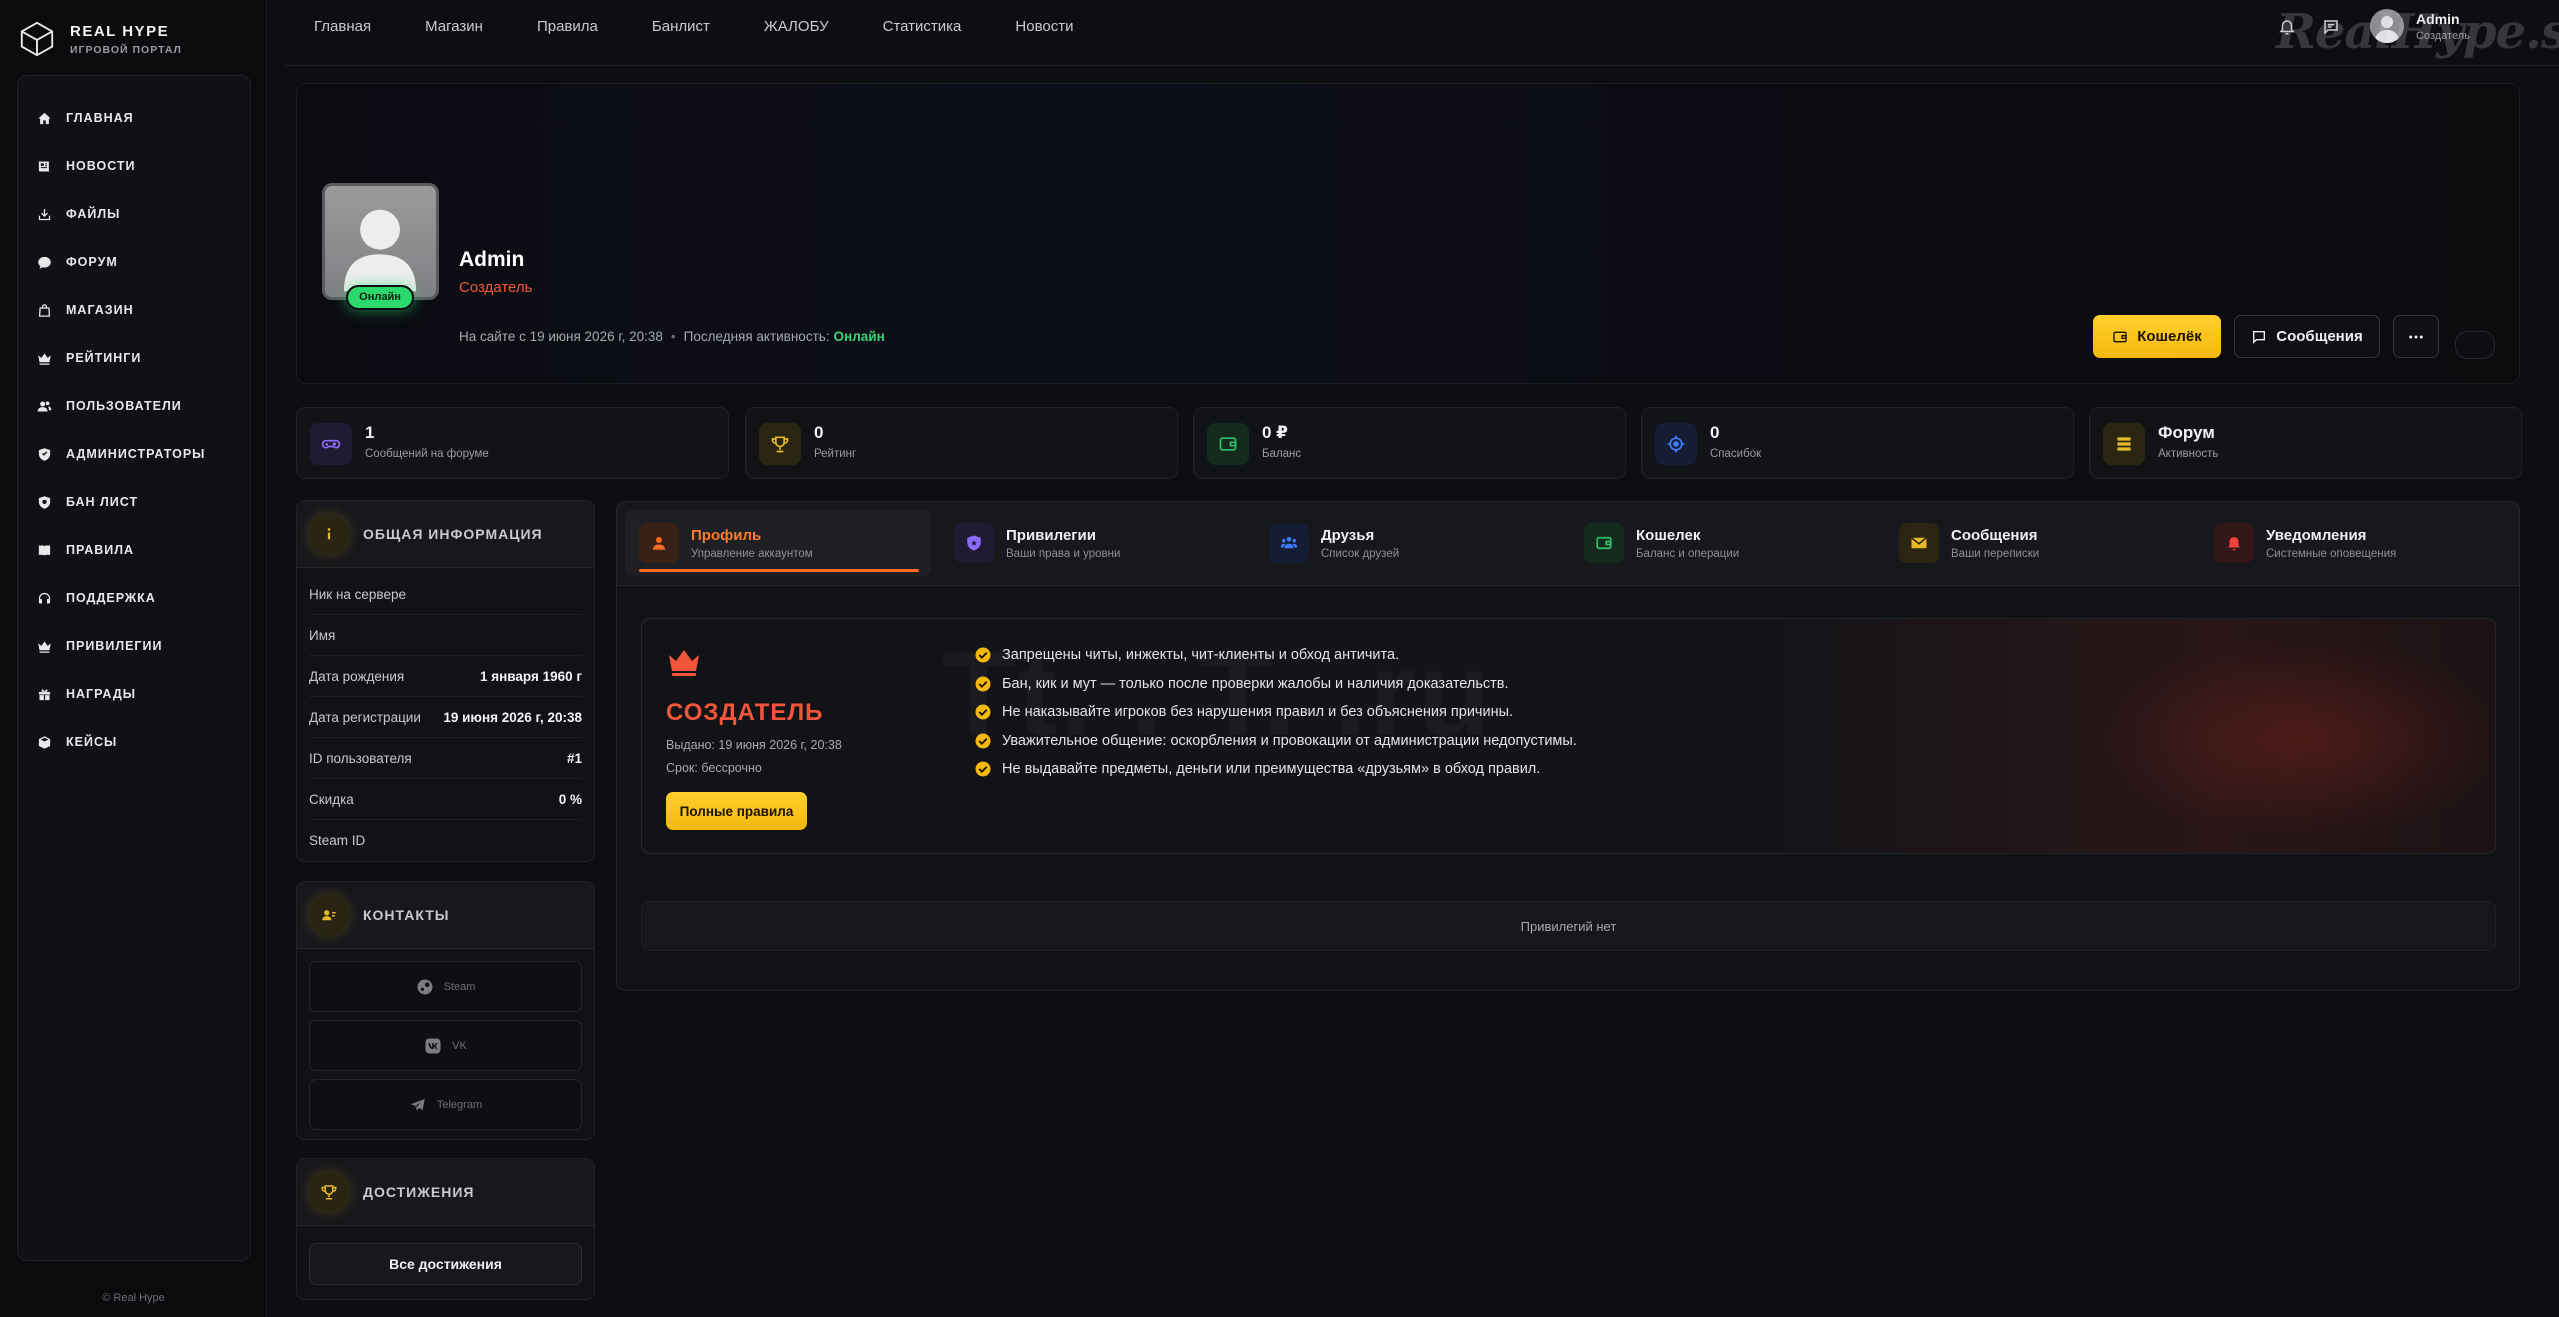 Image resolution: width=2559 pixels, height=1317 pixels. Describe the element at coordinates (342, 26) in the screenshot. I see `top-nav-link-home: Главная` at that location.